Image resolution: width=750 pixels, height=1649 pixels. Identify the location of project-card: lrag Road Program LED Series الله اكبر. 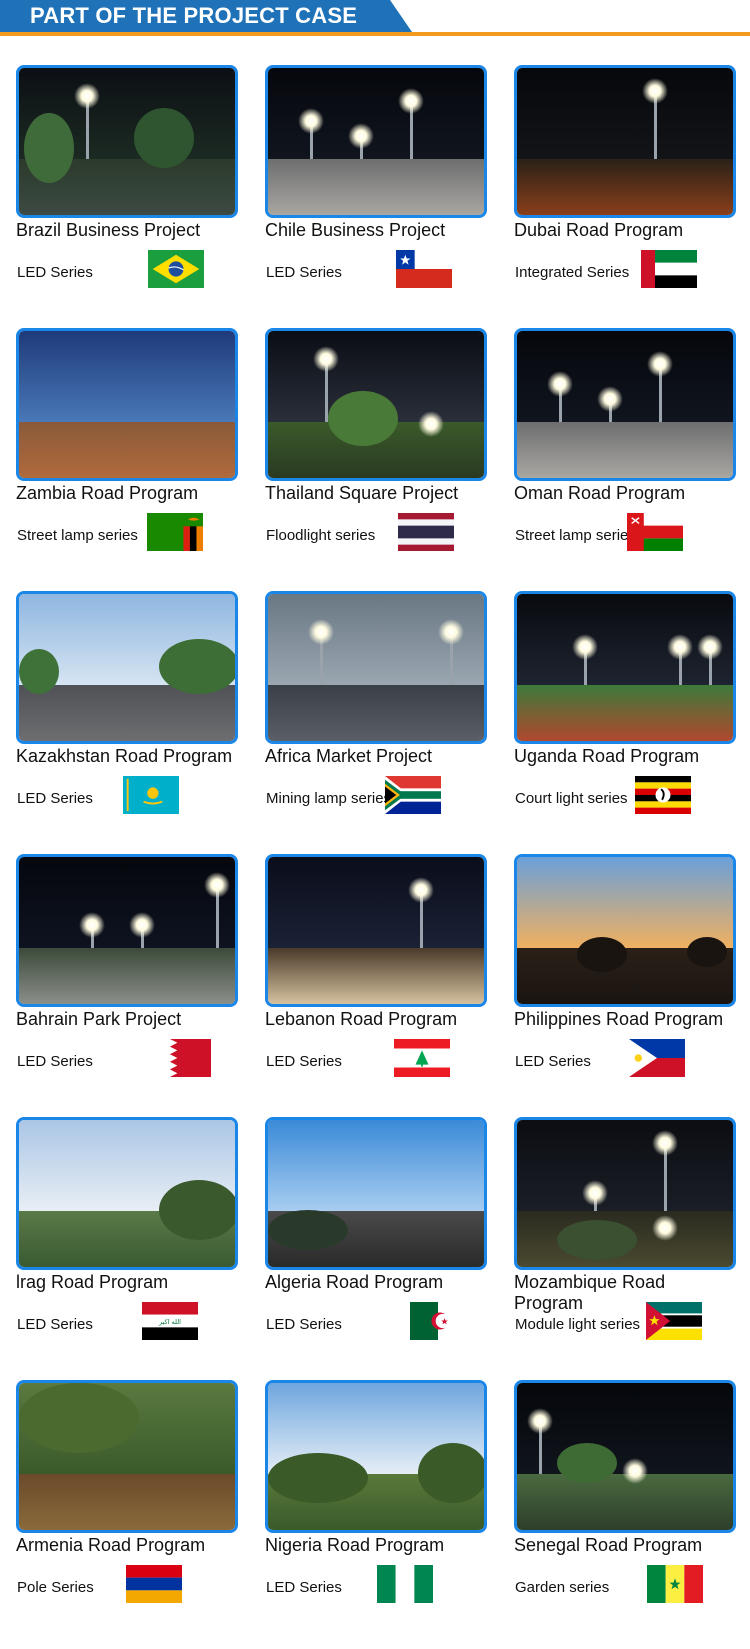
(131, 1248).